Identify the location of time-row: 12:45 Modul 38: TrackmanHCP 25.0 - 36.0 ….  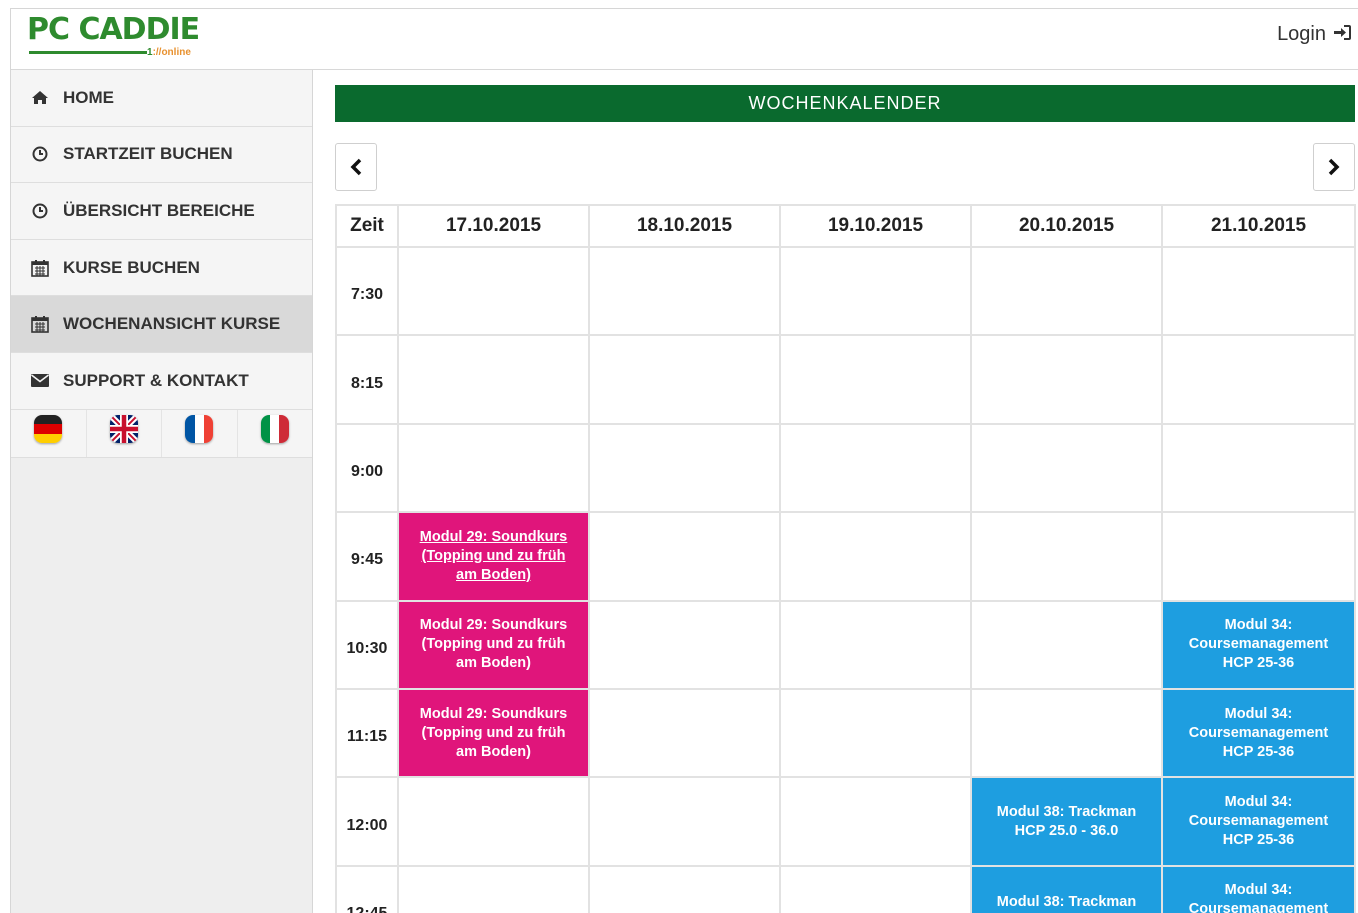
(845, 888).